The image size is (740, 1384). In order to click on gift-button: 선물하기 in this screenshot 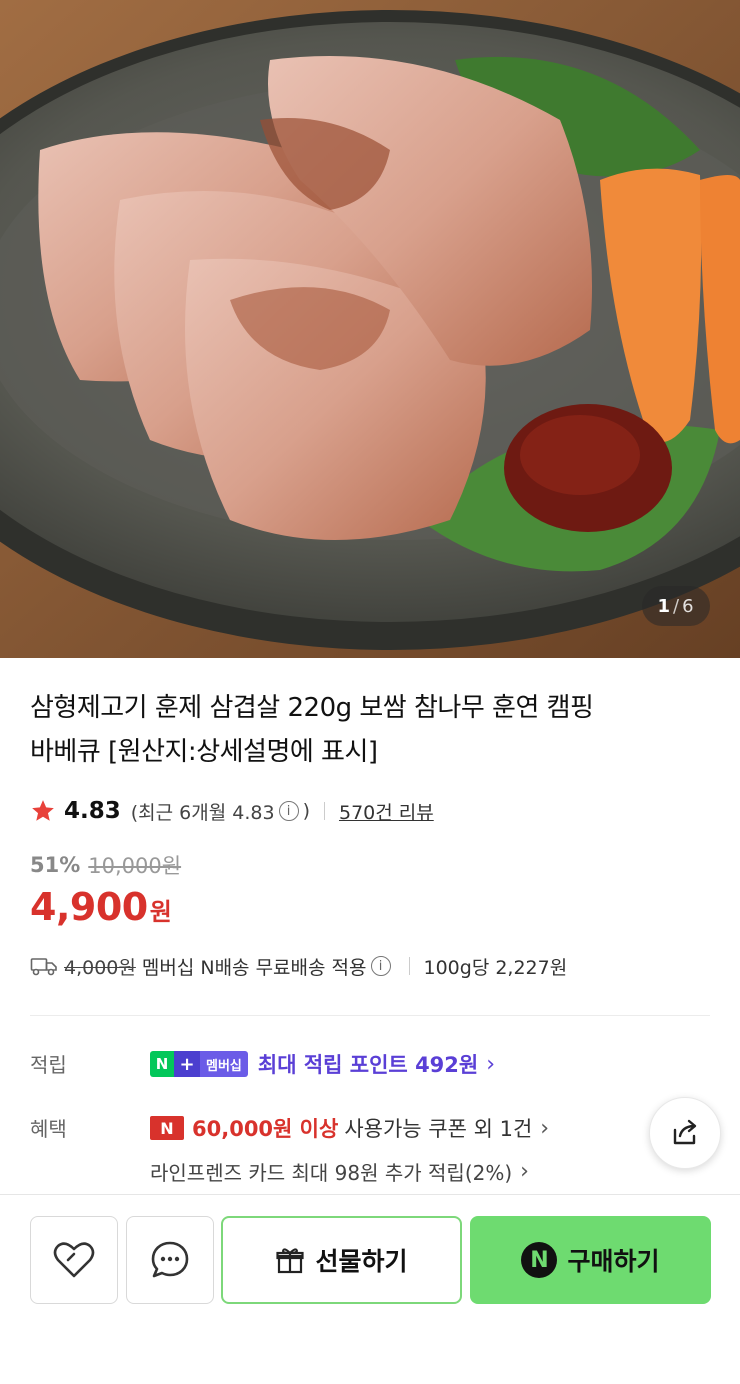, I will do `click(341, 1260)`.